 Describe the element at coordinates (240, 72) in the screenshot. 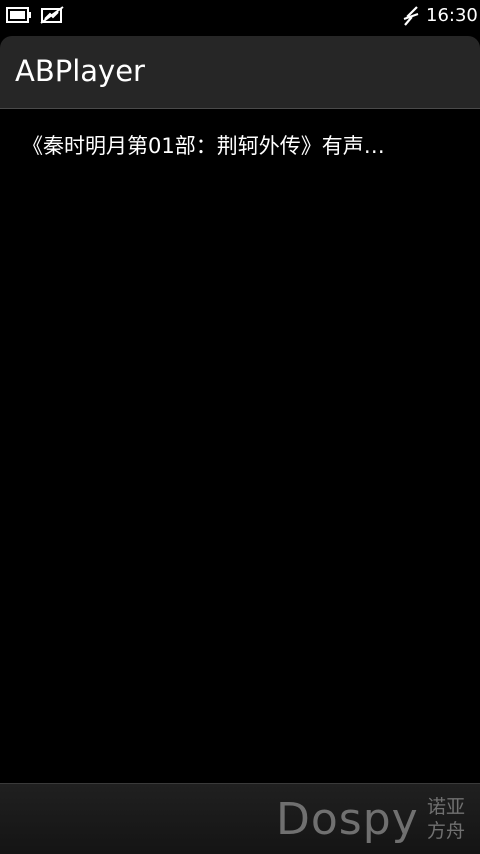

I see `title-bar: ABPlayer` at that location.